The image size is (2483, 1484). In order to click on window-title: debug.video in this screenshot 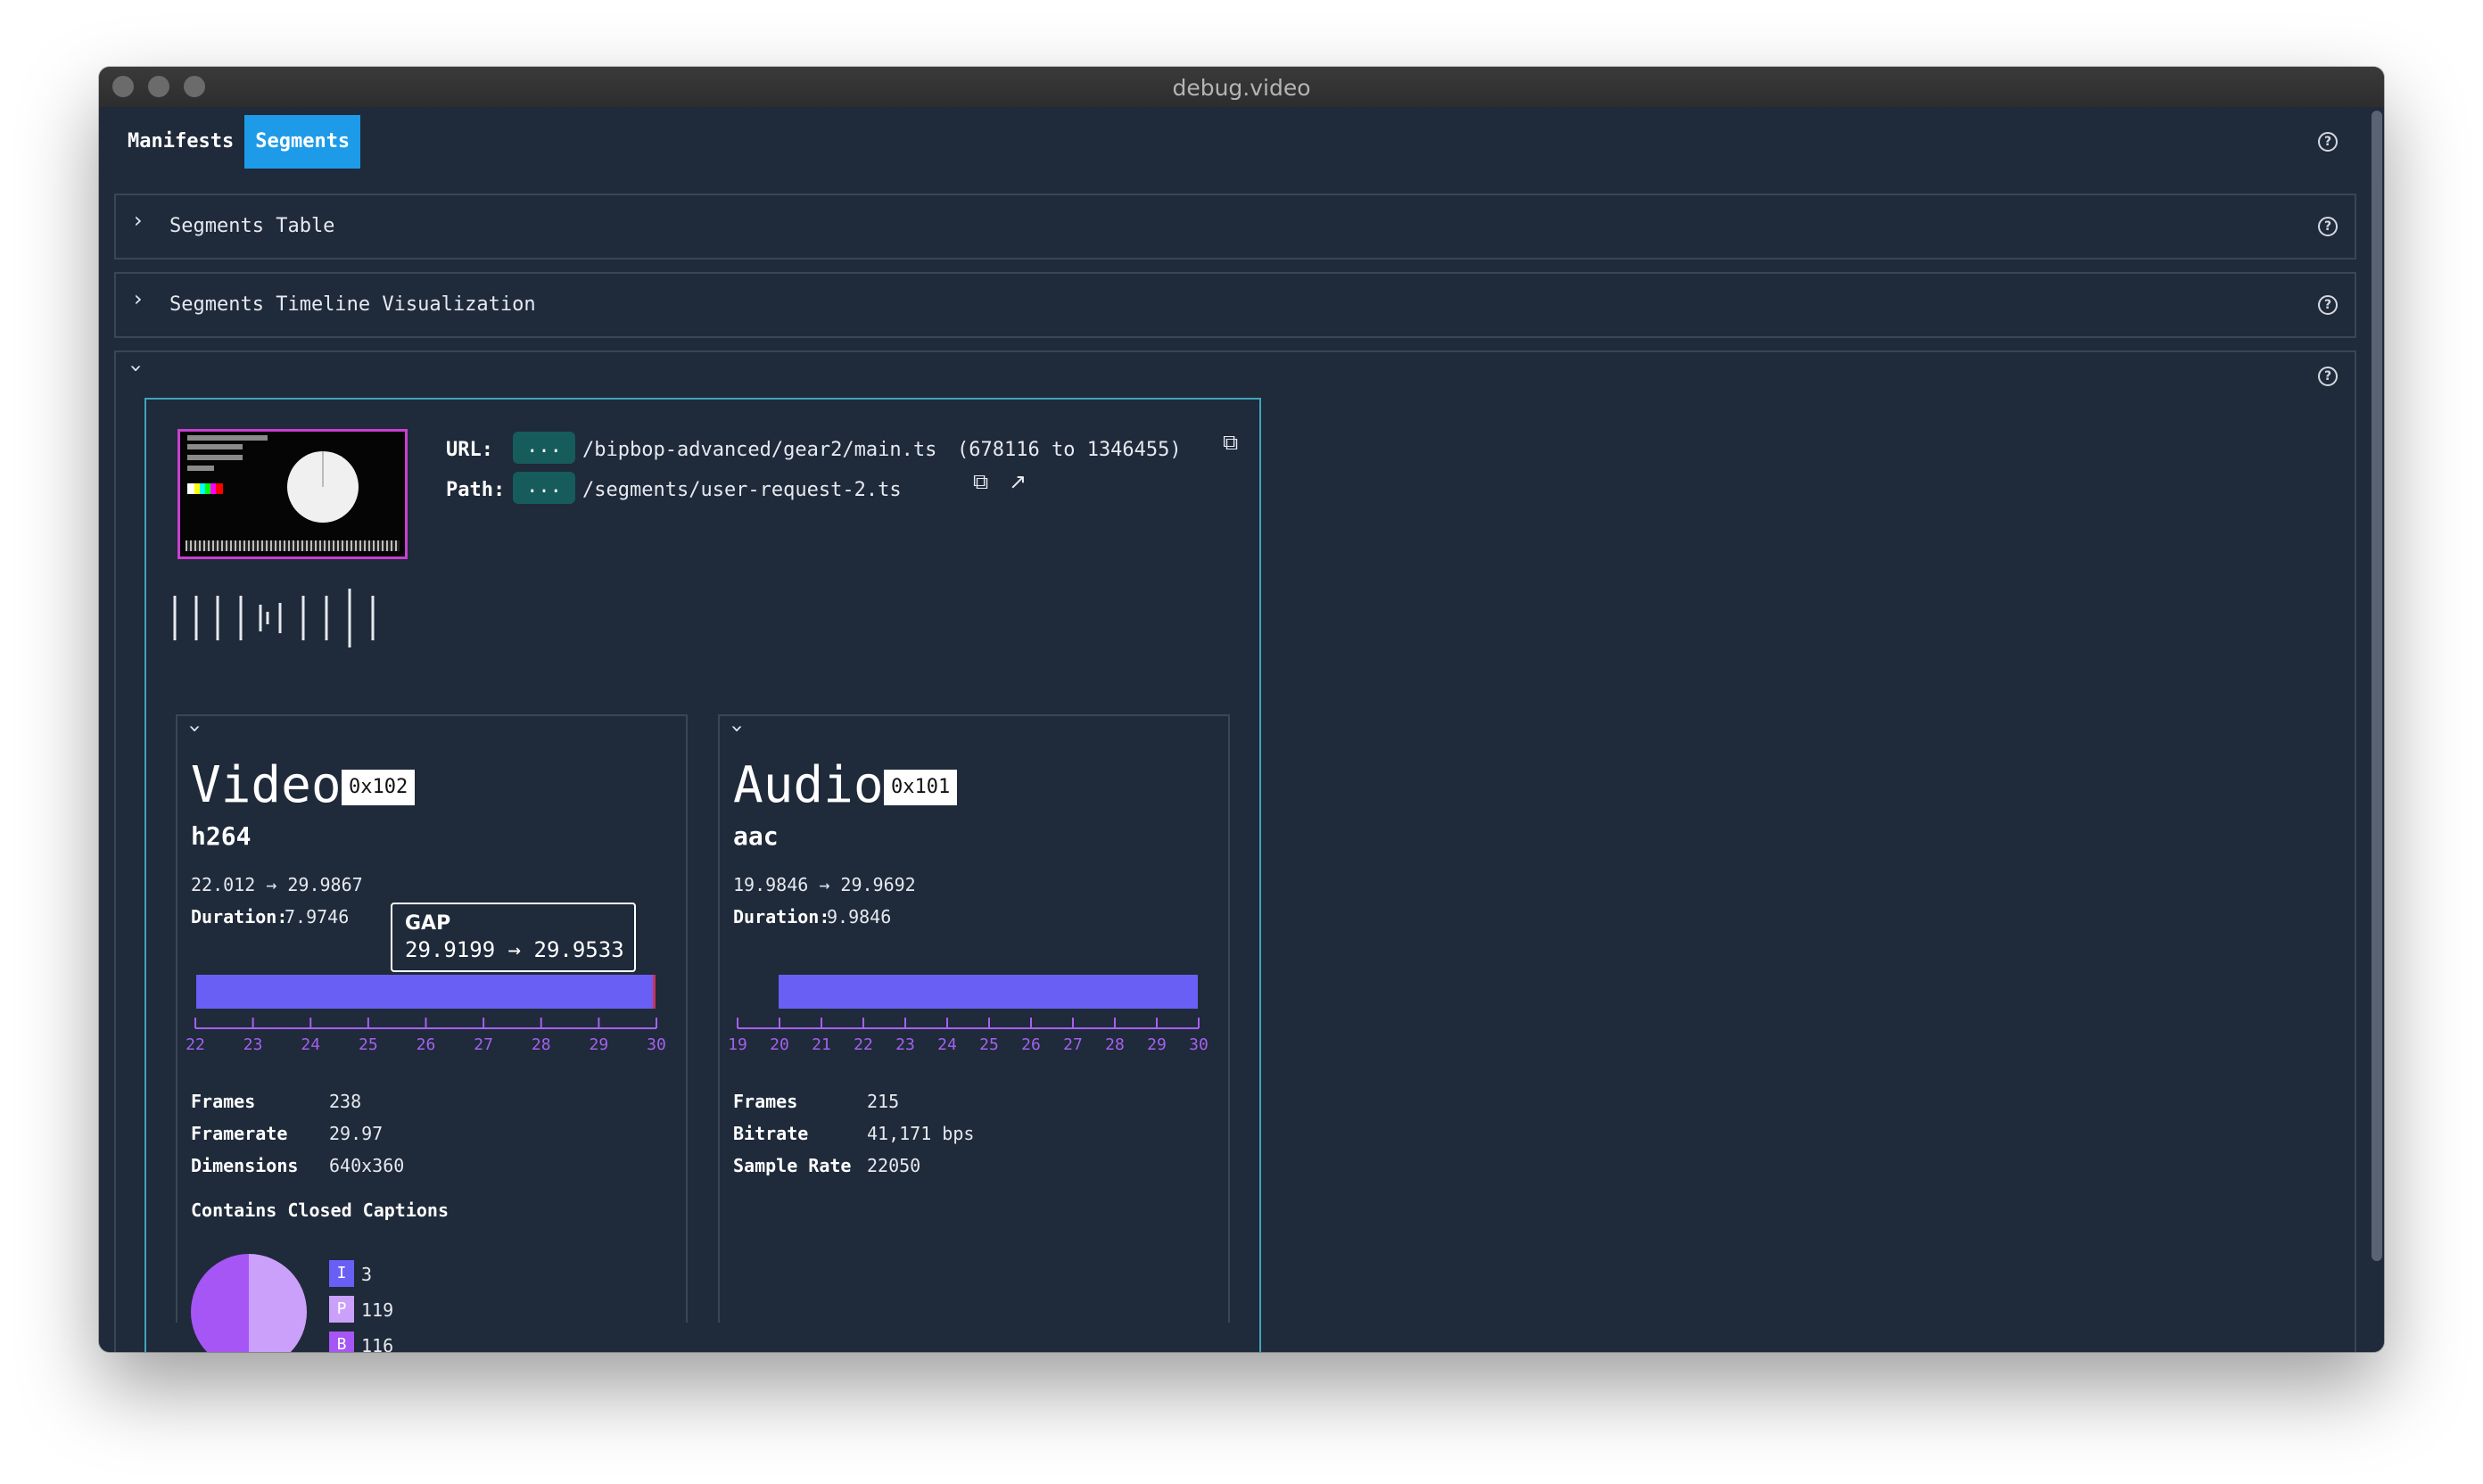, I will do `click(1241, 88)`.